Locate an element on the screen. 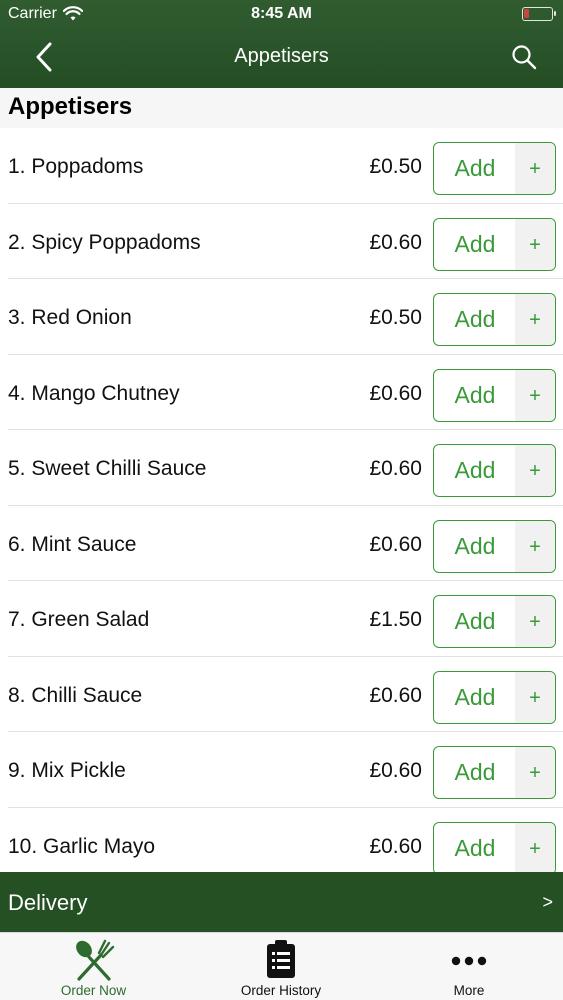 Image resolution: width=563 pixels, height=1000 pixels. status-bar: Carrier 8:45 AM is located at coordinates (281, 15).